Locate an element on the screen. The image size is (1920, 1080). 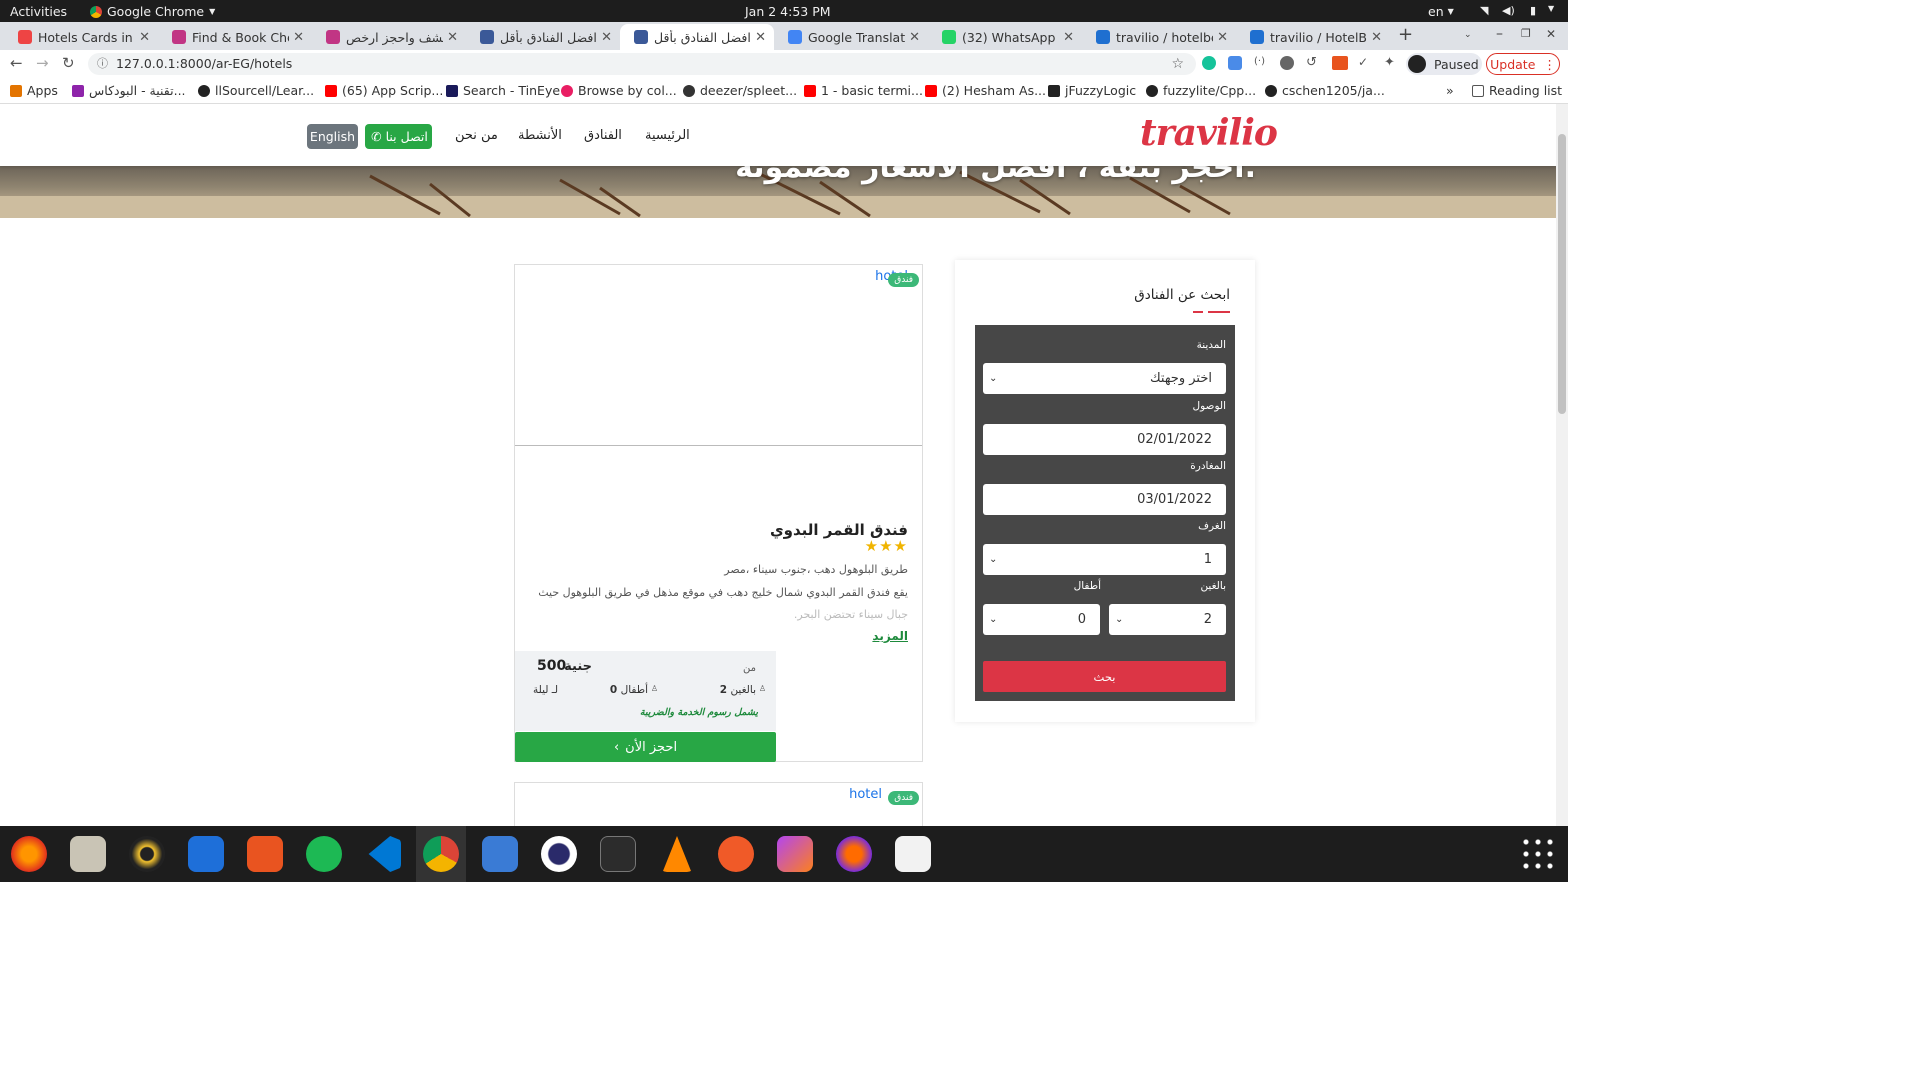
bookmark-apps: Apps is located at coordinates (34, 90).